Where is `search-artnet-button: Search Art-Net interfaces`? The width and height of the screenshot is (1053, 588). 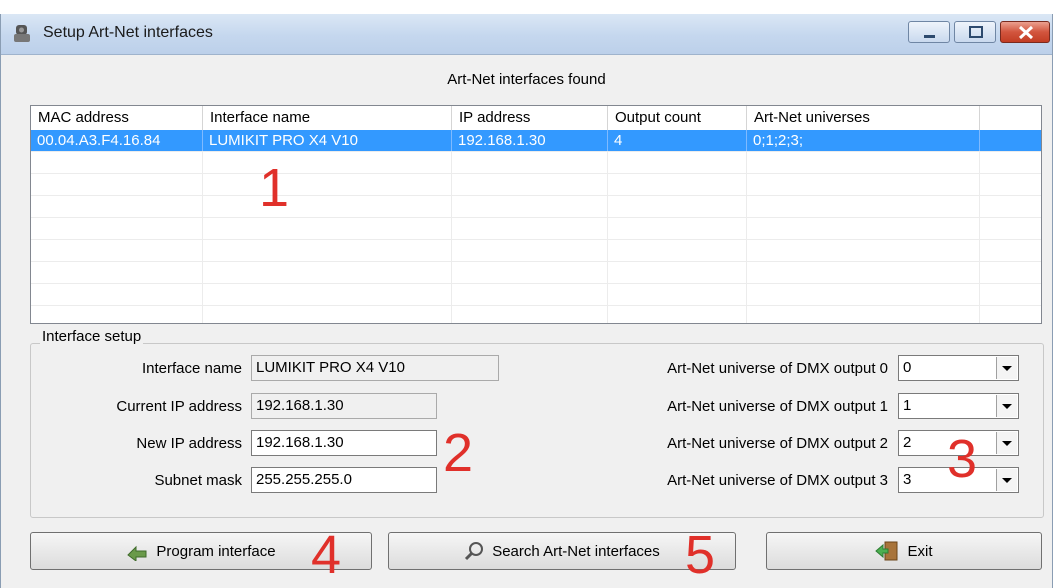
search-artnet-button: Search Art-Net interfaces is located at coordinates (562, 551).